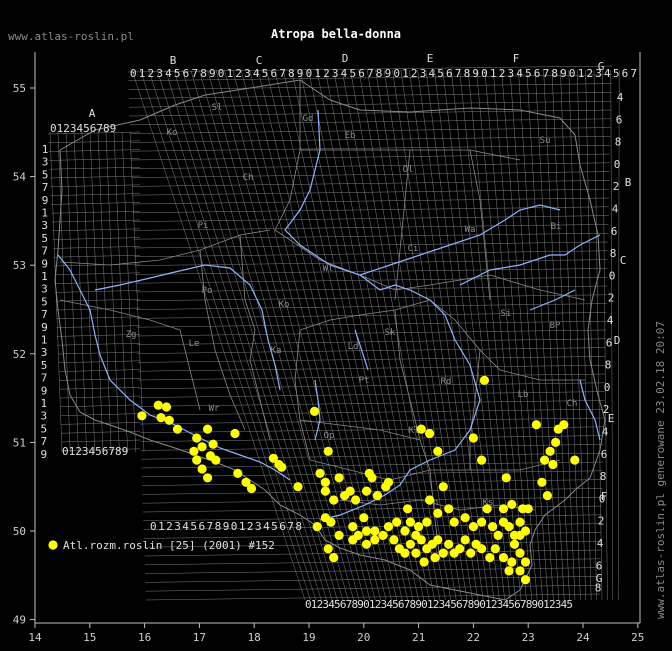  What do you see at coordinates (259, 60) in the screenshot?
I see `grid-letter-C: C` at bounding box center [259, 60].